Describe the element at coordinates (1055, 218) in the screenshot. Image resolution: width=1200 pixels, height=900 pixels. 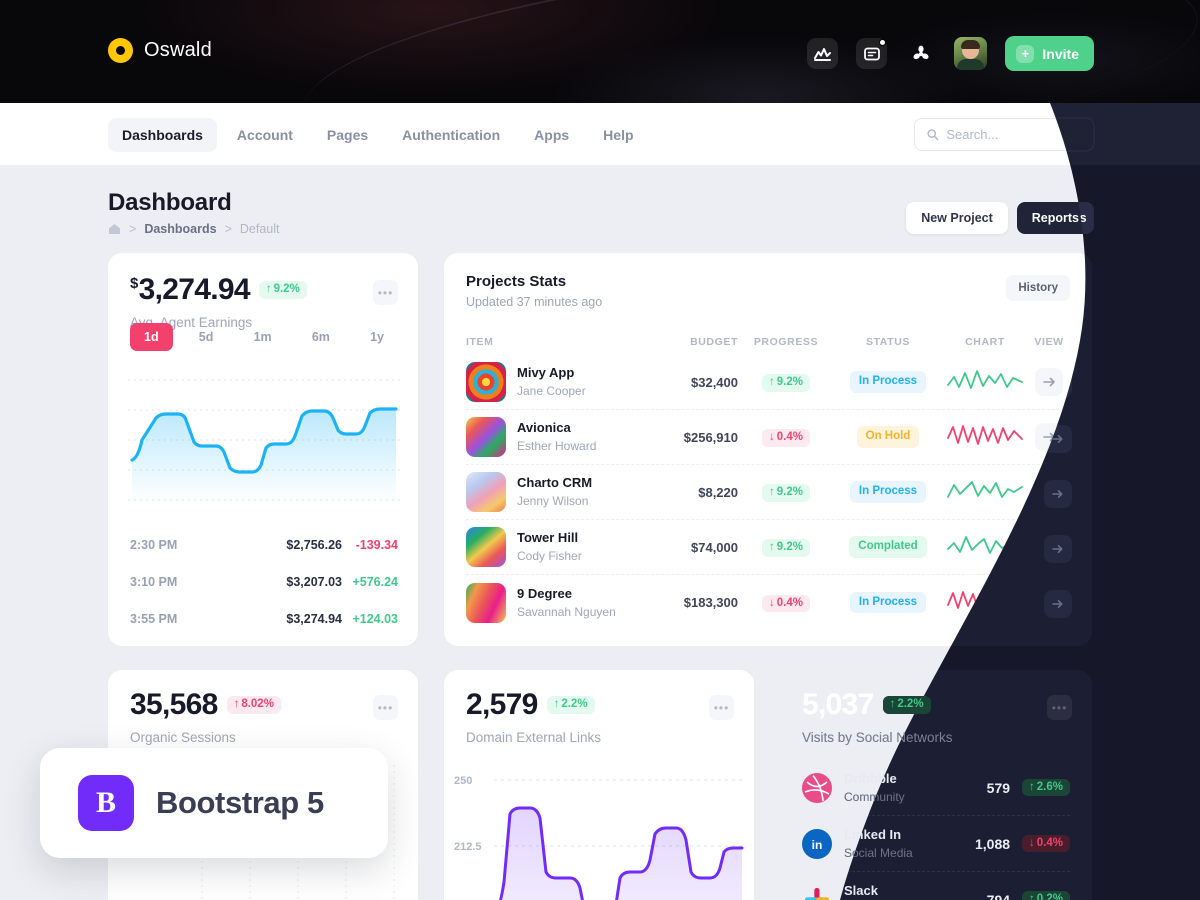
I see `reports-button: Reports` at that location.